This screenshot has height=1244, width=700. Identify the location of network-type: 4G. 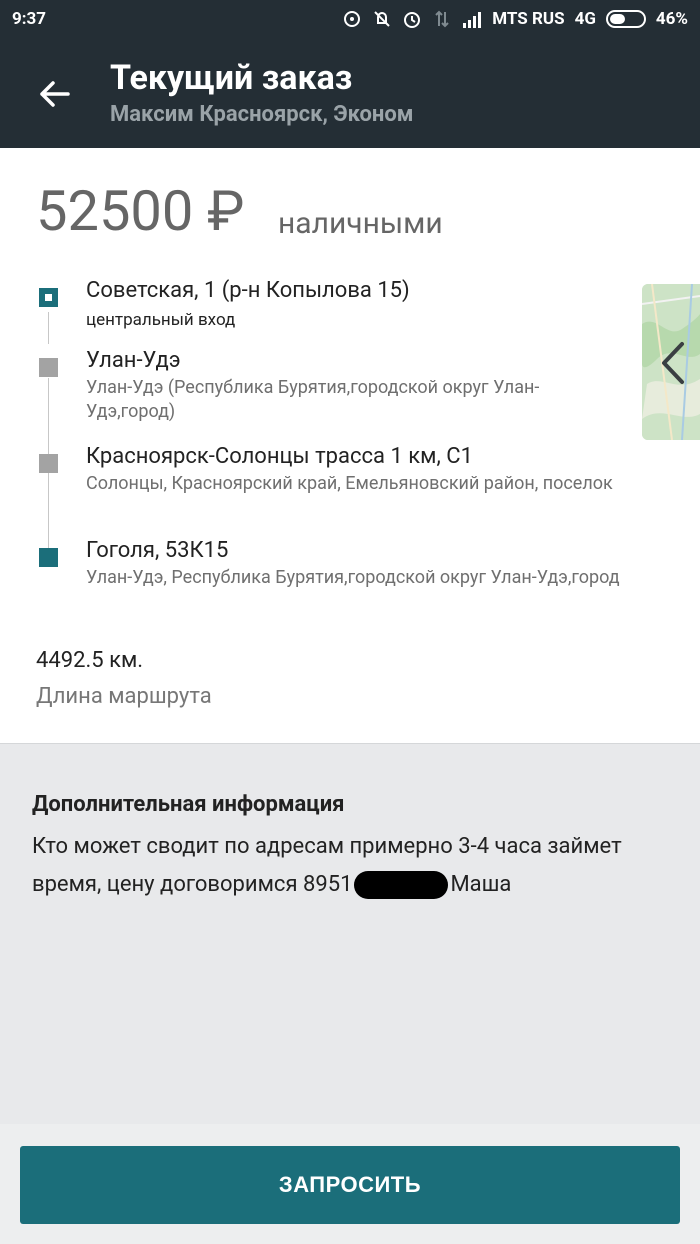
(585, 19).